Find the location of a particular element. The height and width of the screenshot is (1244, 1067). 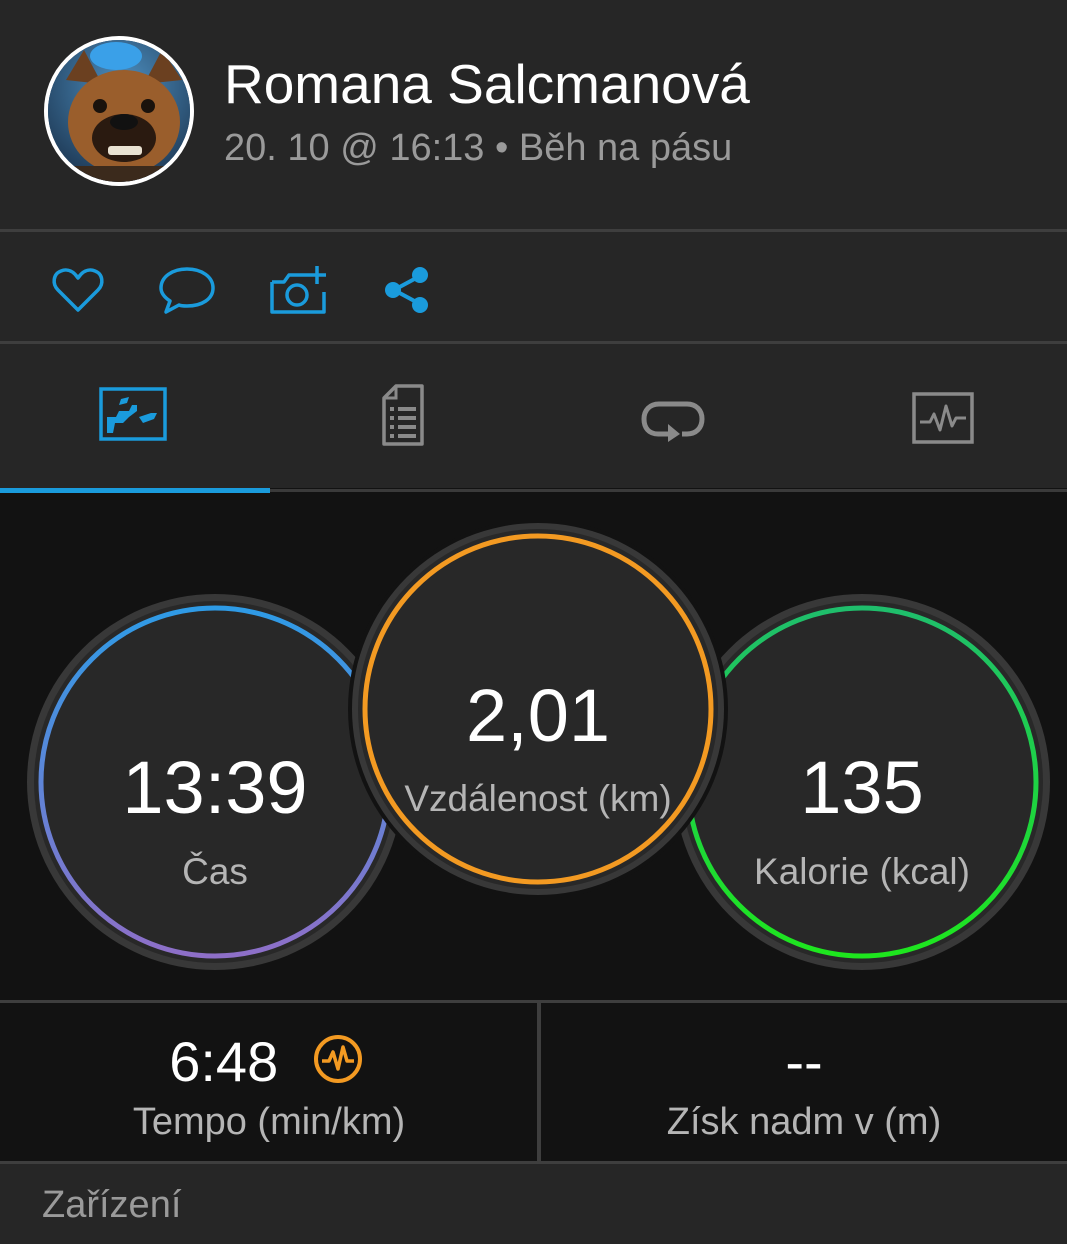

tab-bar is located at coordinates (533, 416).